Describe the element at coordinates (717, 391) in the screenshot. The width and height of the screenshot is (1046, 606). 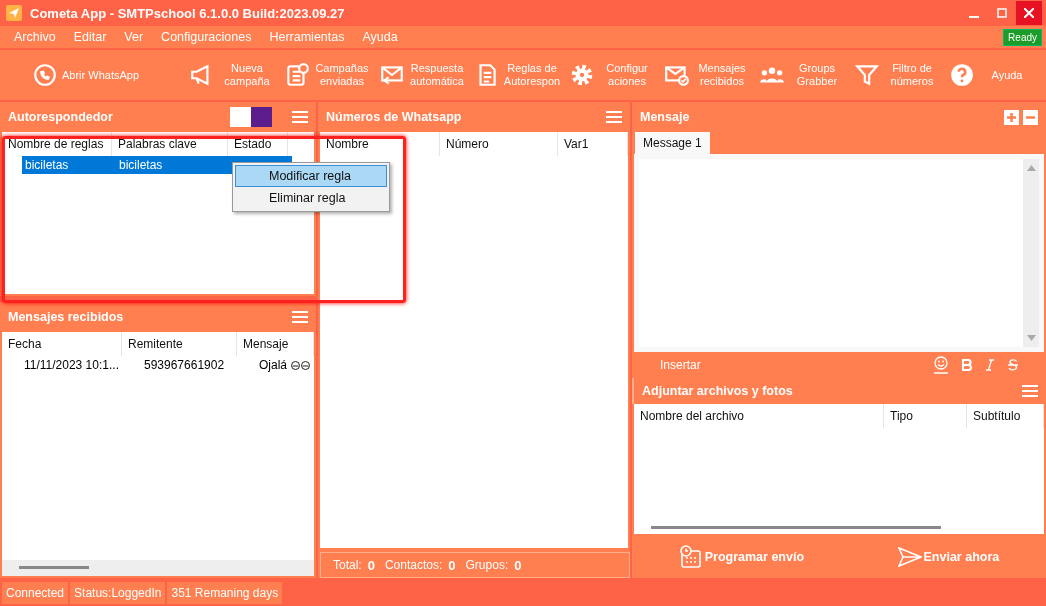
I see `panel-title: Adjuntar archivos y fotos` at that location.